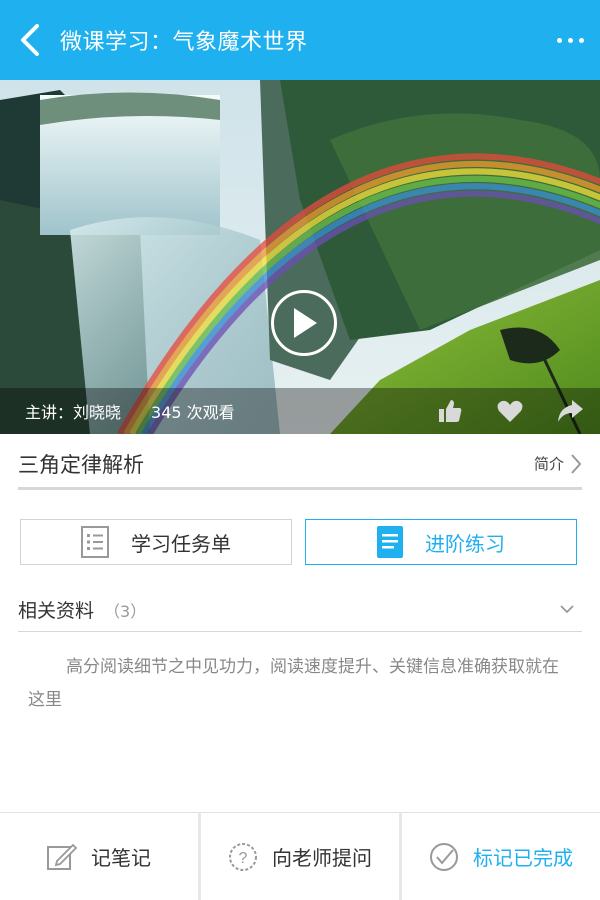 The image size is (600, 900). What do you see at coordinates (62, 856) in the screenshot?
I see `note-edit-icon` at bounding box center [62, 856].